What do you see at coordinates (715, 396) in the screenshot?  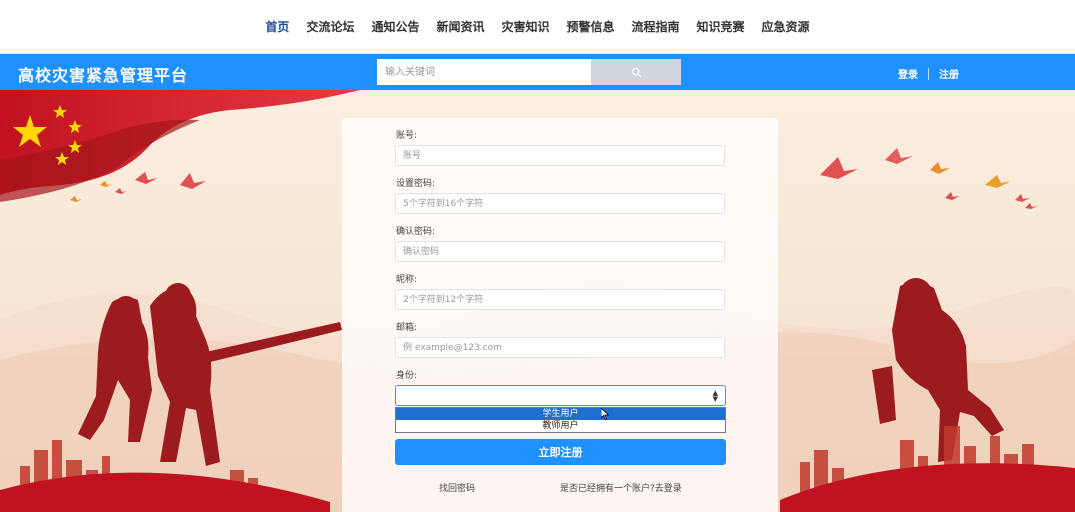 I see `select-arrows-icon: ▲ ▼` at bounding box center [715, 396].